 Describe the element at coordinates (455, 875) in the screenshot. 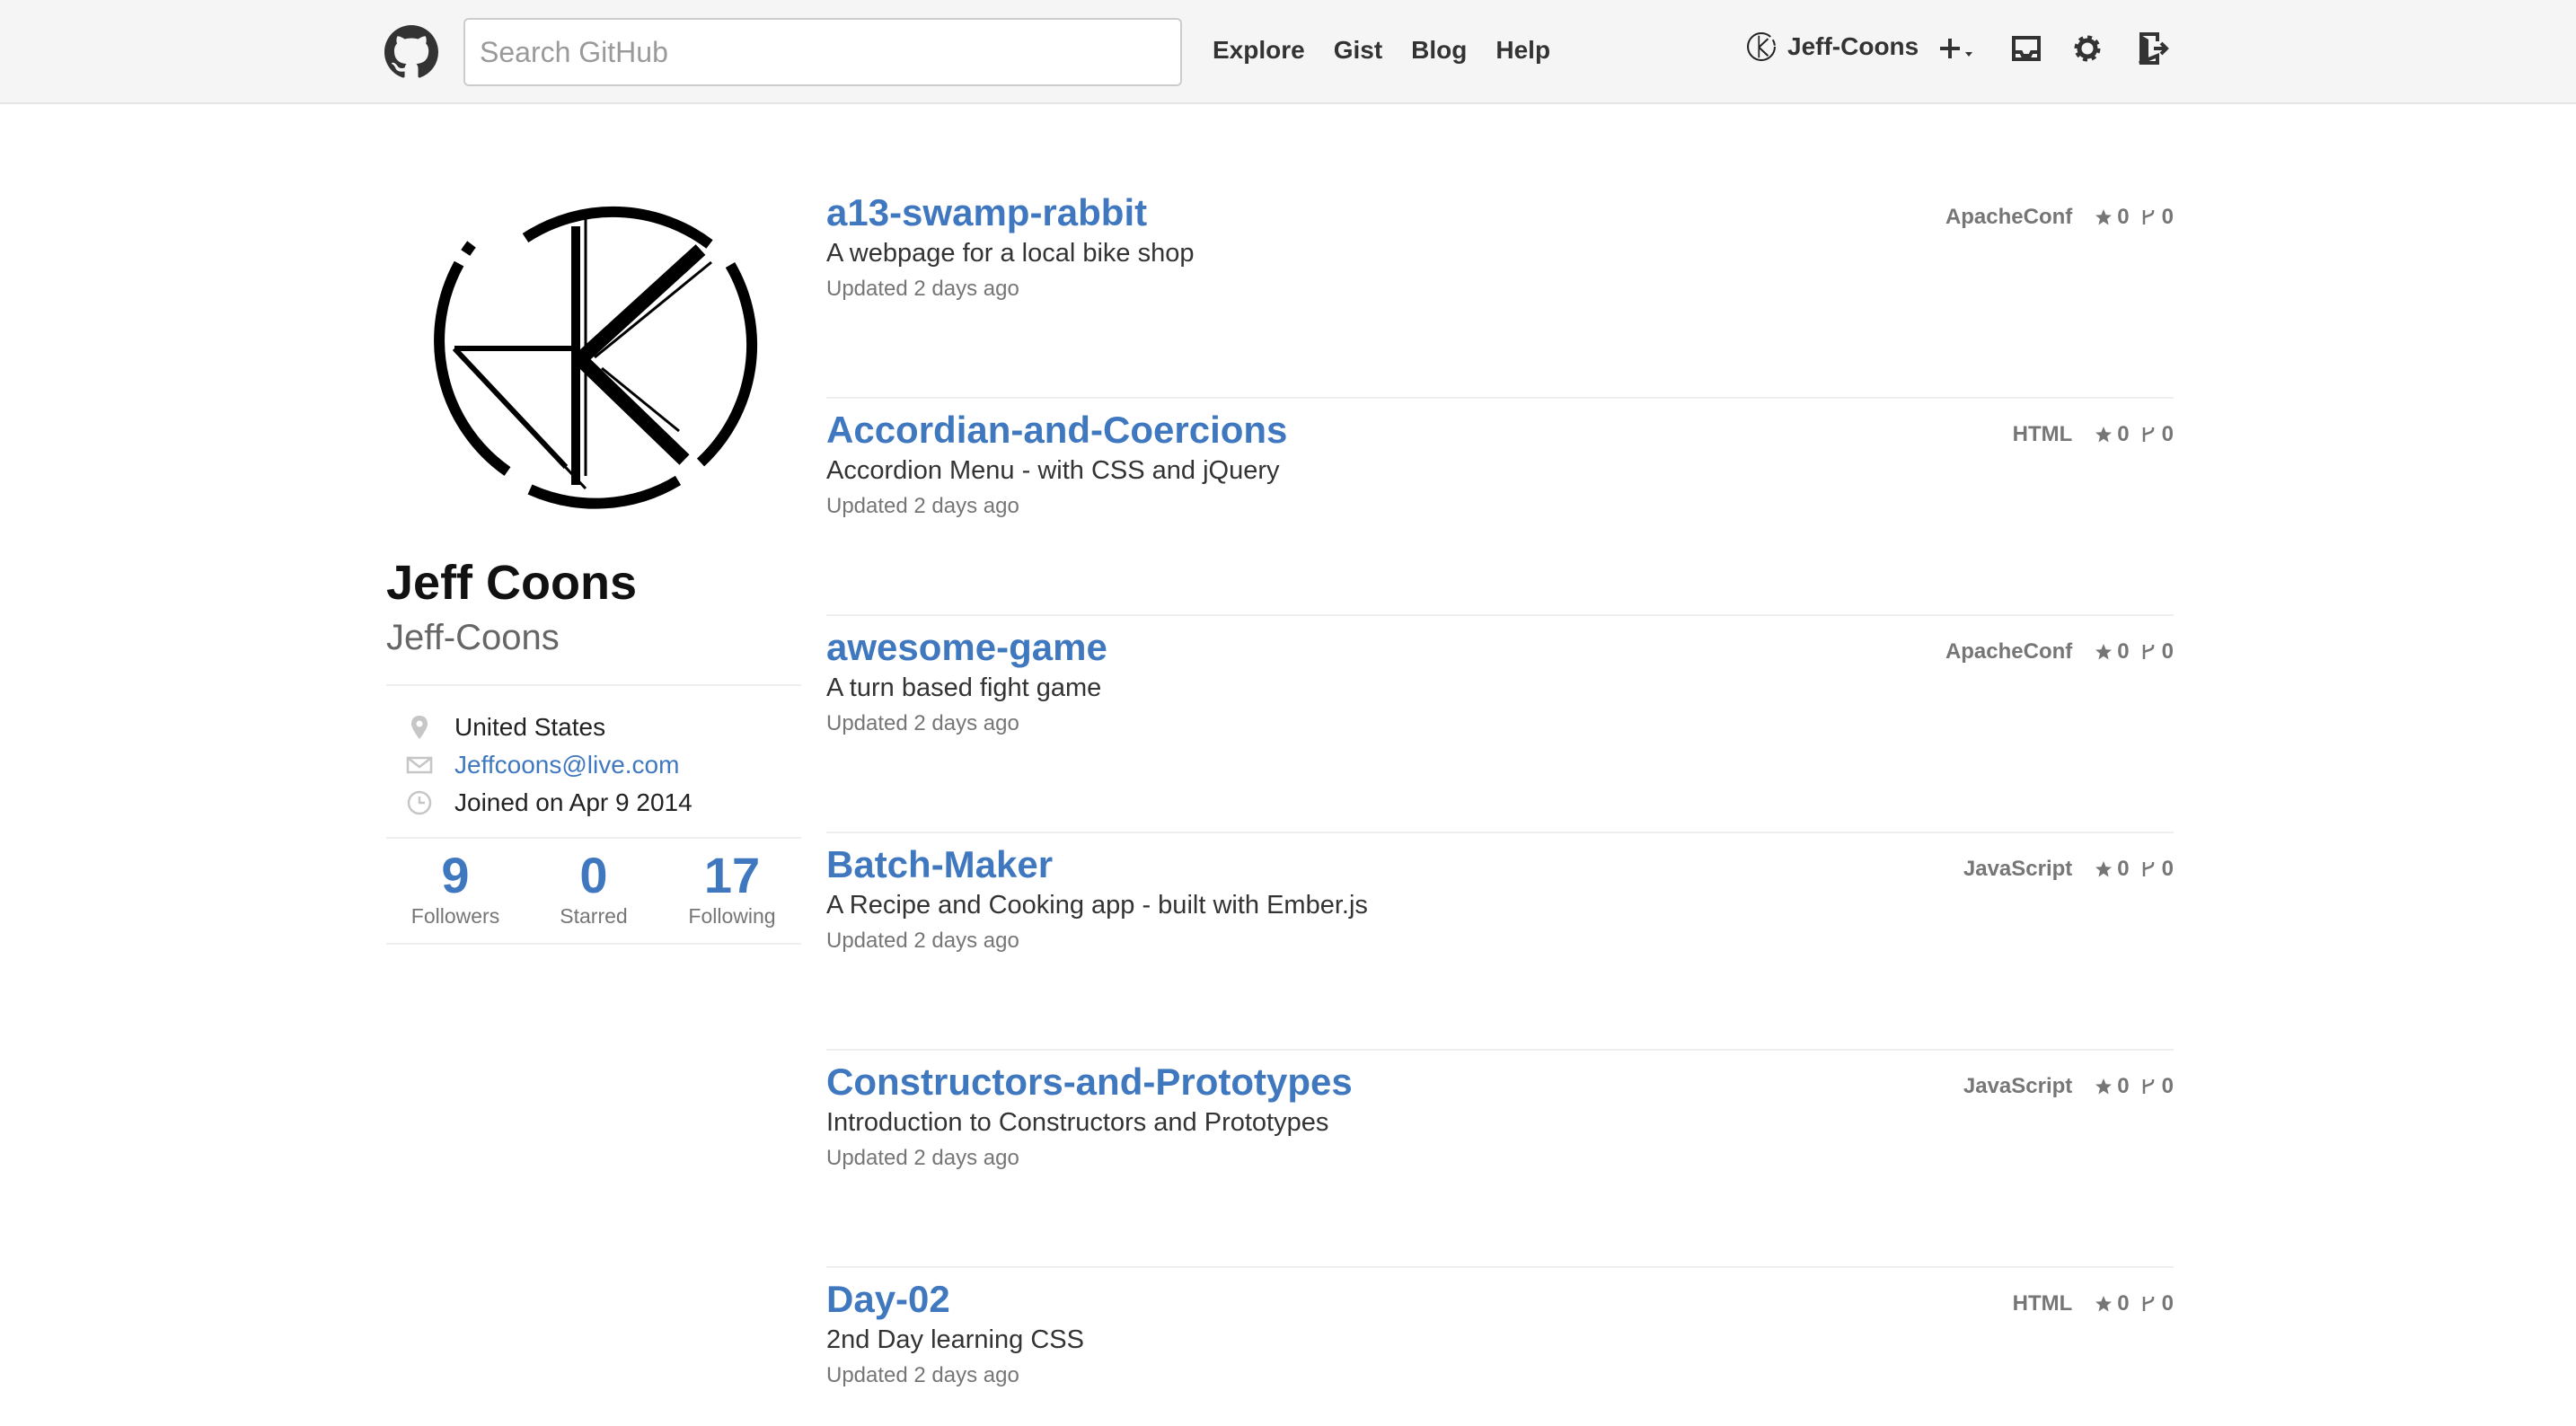

I see `stat-value: 9` at that location.